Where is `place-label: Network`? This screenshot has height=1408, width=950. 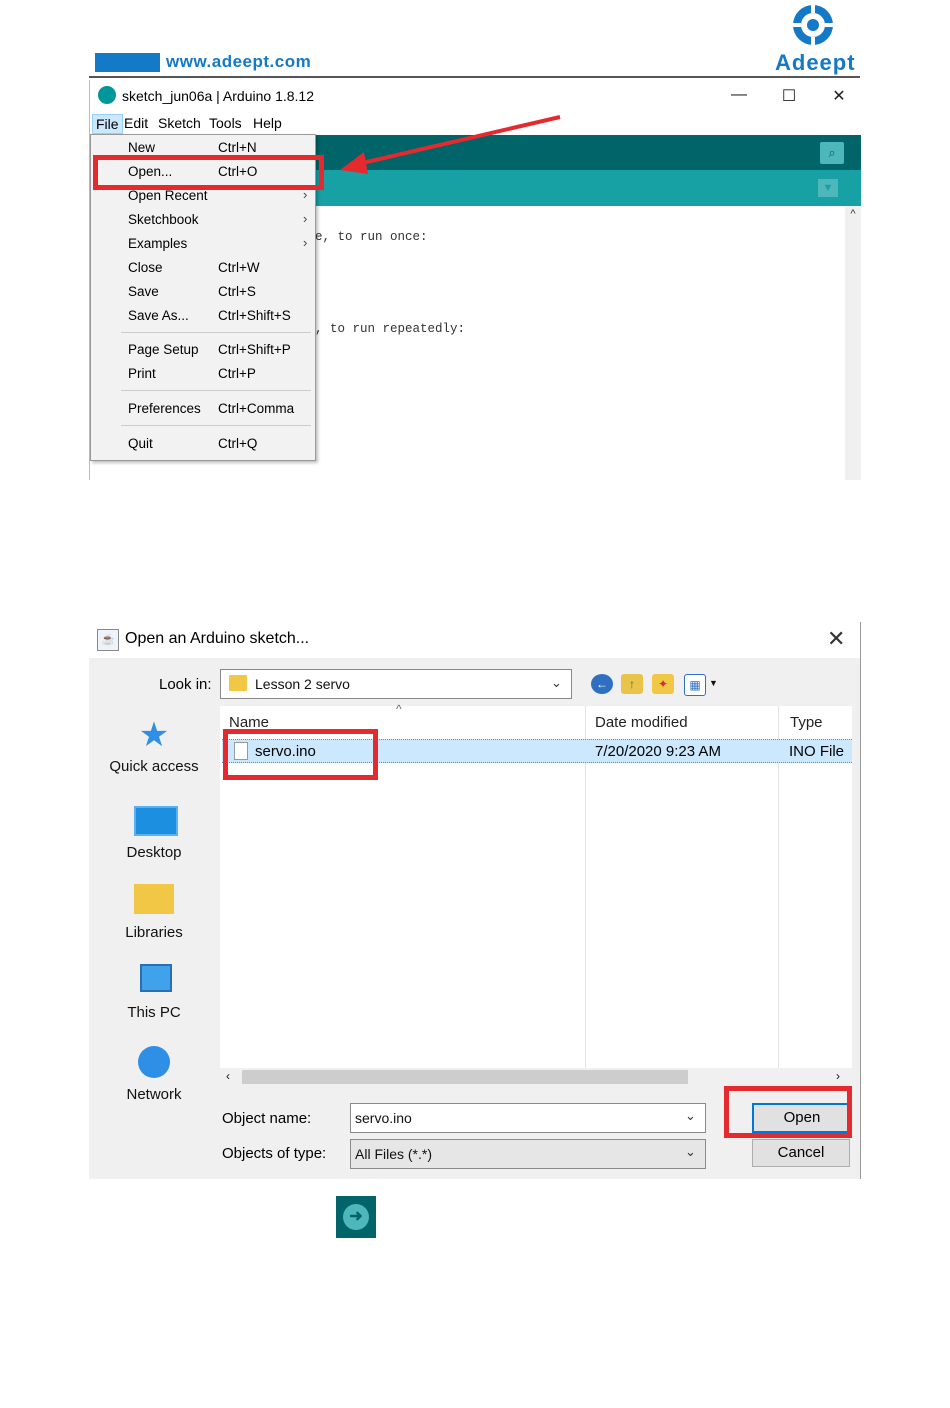 place-label: Network is located at coordinates (154, 1094).